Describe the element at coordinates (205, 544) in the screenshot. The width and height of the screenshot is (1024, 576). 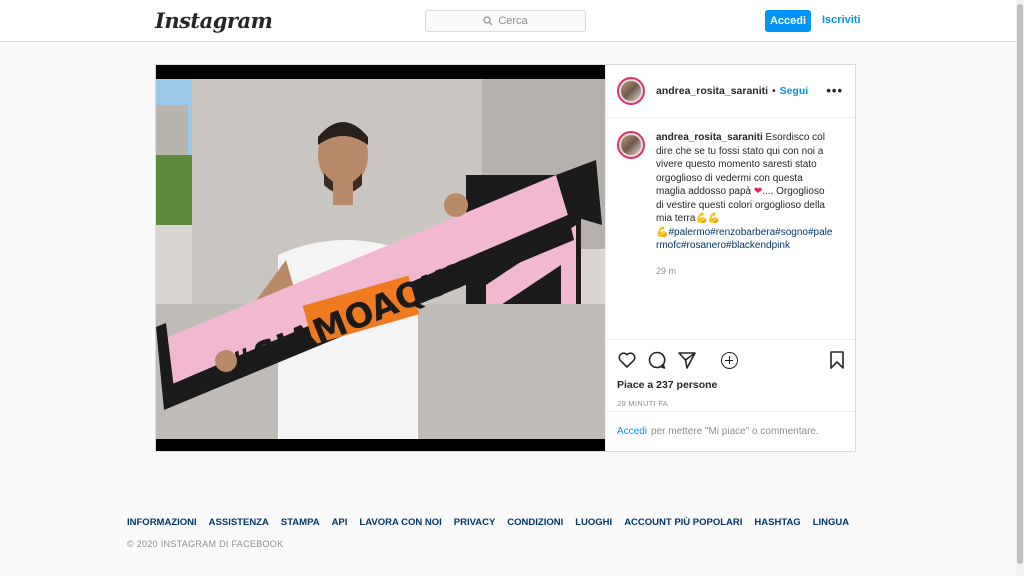
I see `copyright: © 2020 INSTAGRAM DI FACEBOOK` at that location.